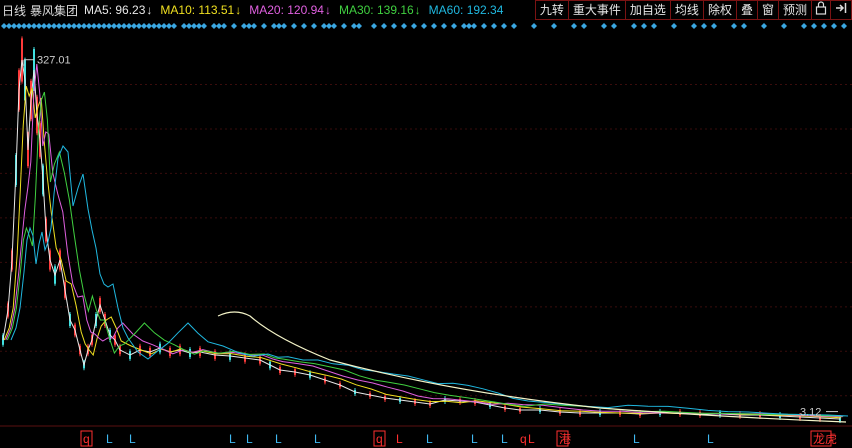 The height and width of the screenshot is (448, 852). Describe the element at coordinates (746, 10) in the screenshot. I see `overlay-button: 叠` at that location.